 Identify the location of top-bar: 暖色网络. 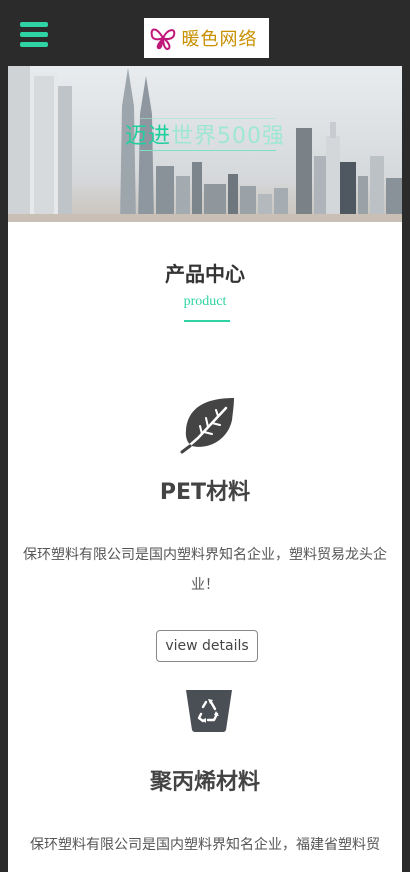
(205, 33).